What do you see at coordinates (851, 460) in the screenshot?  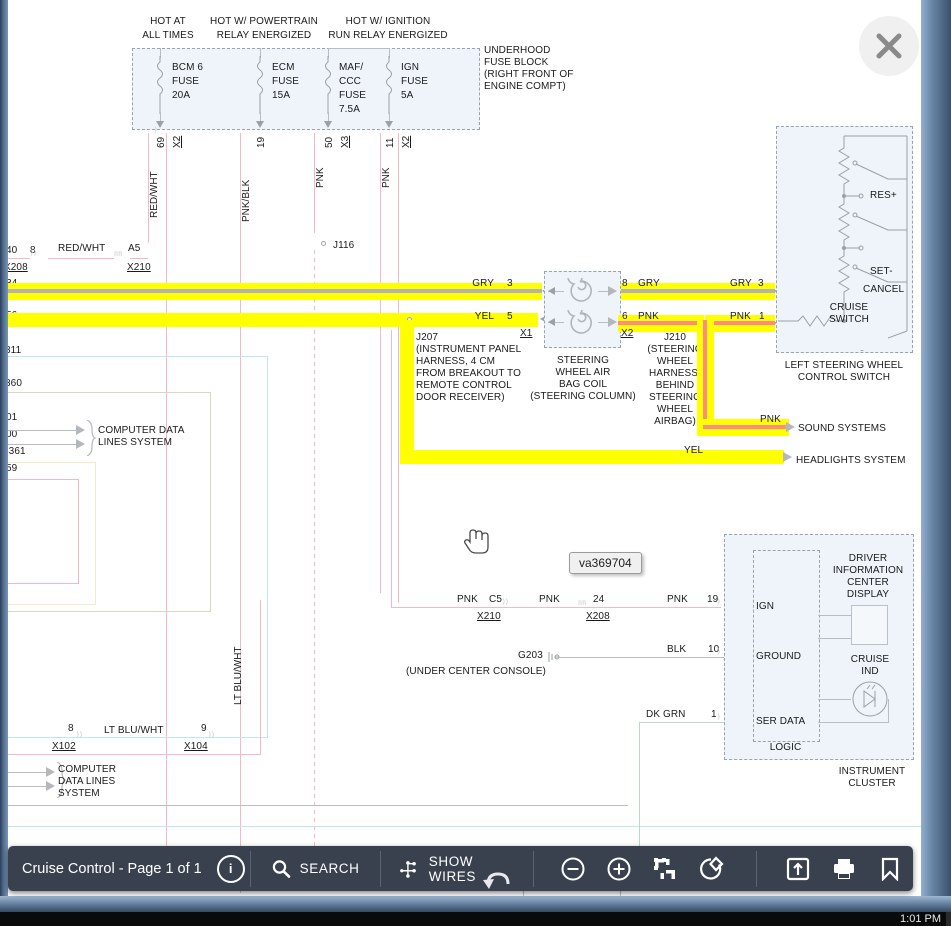 I see `headlights-system-label: HEADLIGHTS SYSTEM` at bounding box center [851, 460].